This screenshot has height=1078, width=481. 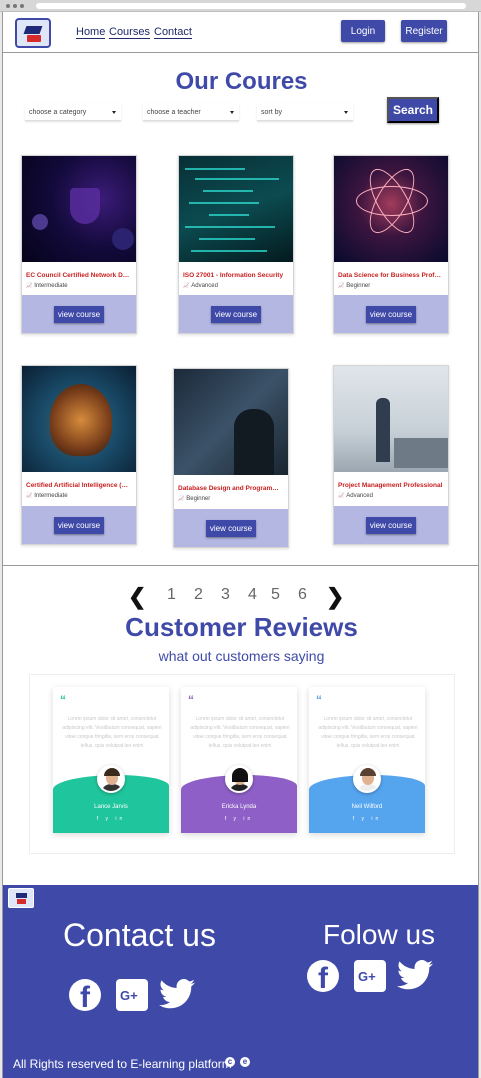 What do you see at coordinates (251, 6) in the screenshot?
I see `address-bar` at bounding box center [251, 6].